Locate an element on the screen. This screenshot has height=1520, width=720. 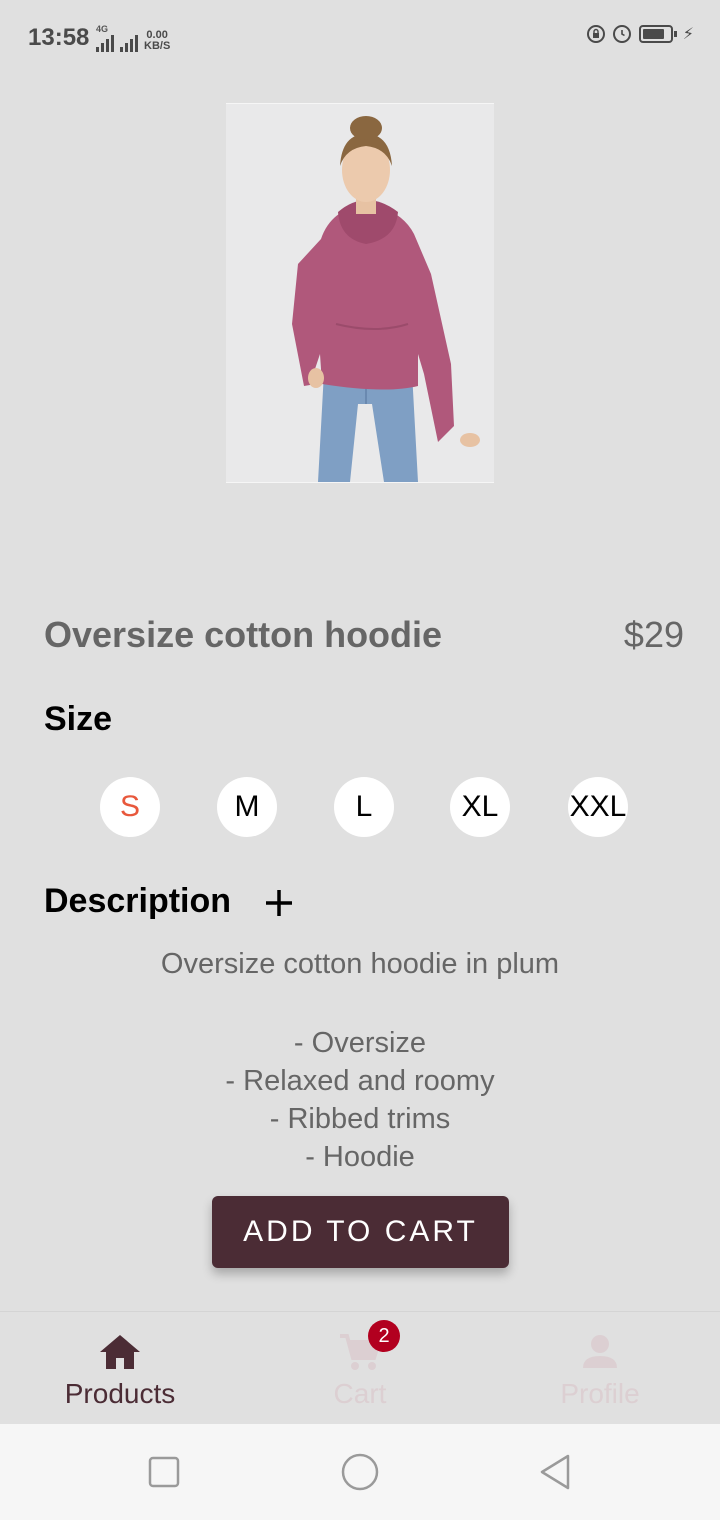
battery-icon is located at coordinates (657, 34).